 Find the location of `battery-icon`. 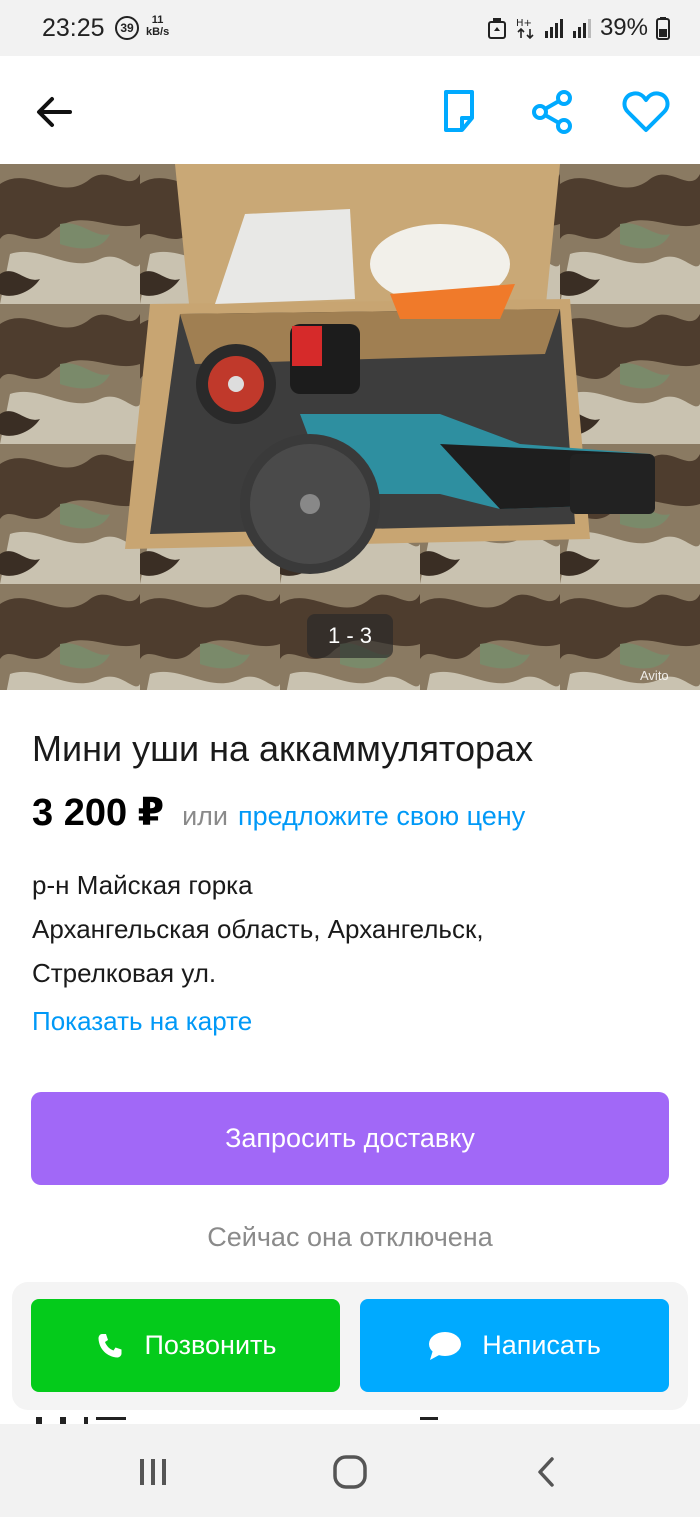

battery-icon is located at coordinates (663, 28).